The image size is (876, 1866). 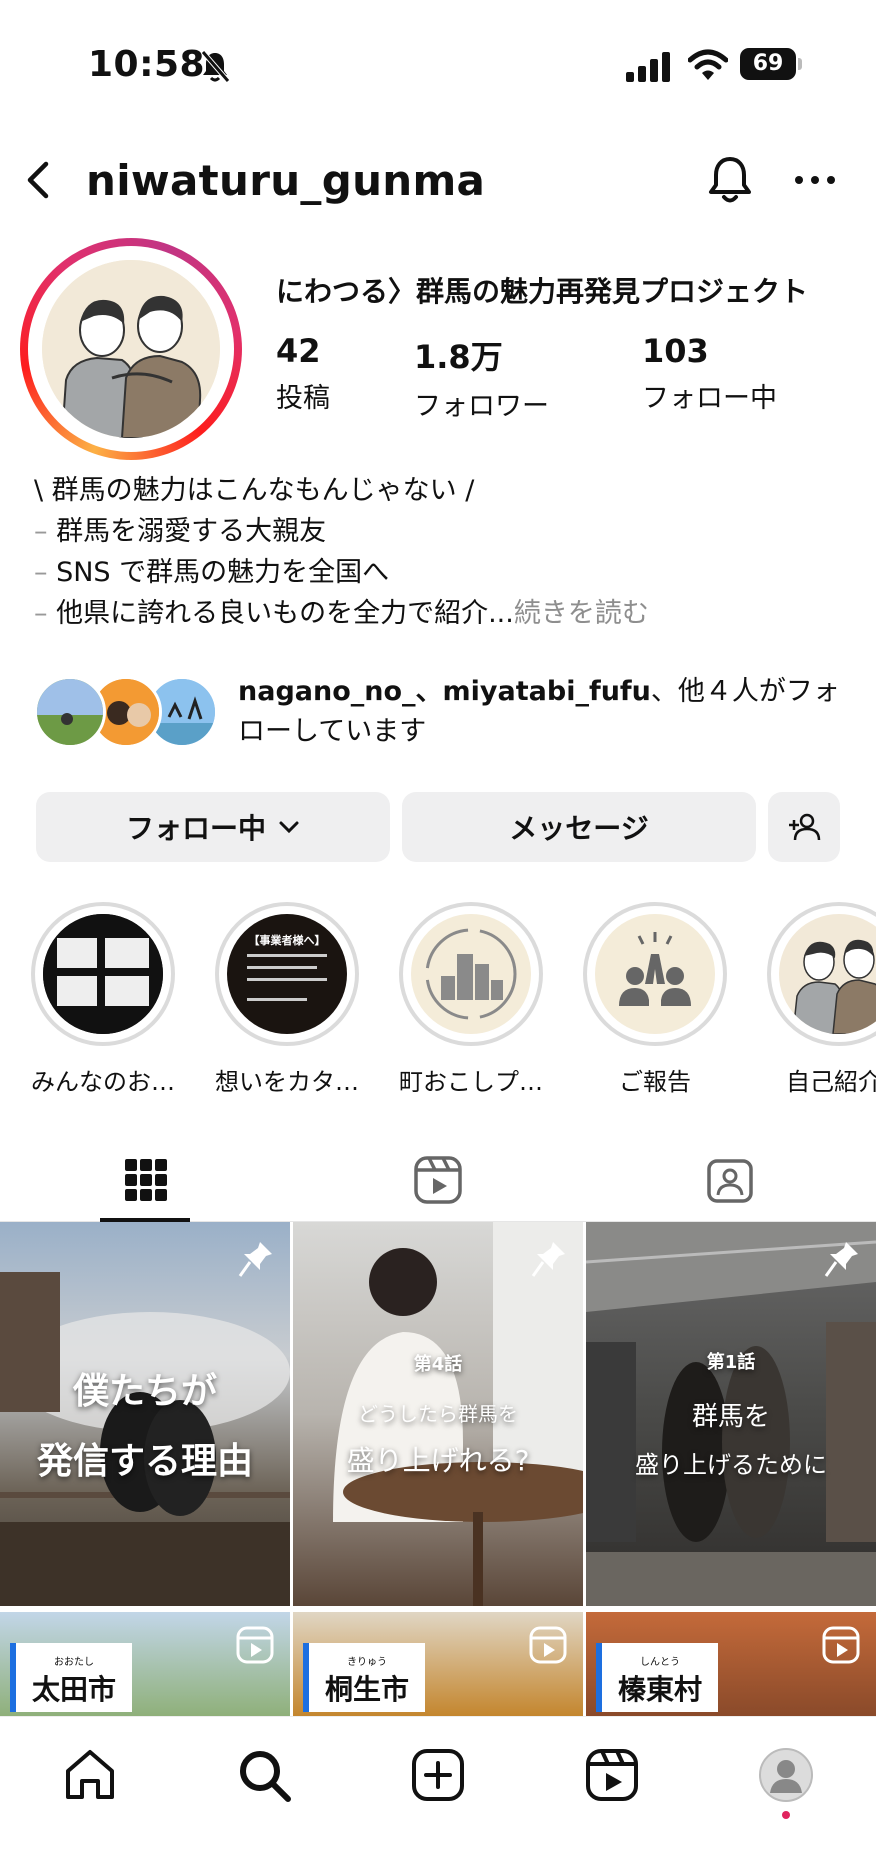 What do you see at coordinates (38, 180) in the screenshot?
I see `back-chevron-icon` at bounding box center [38, 180].